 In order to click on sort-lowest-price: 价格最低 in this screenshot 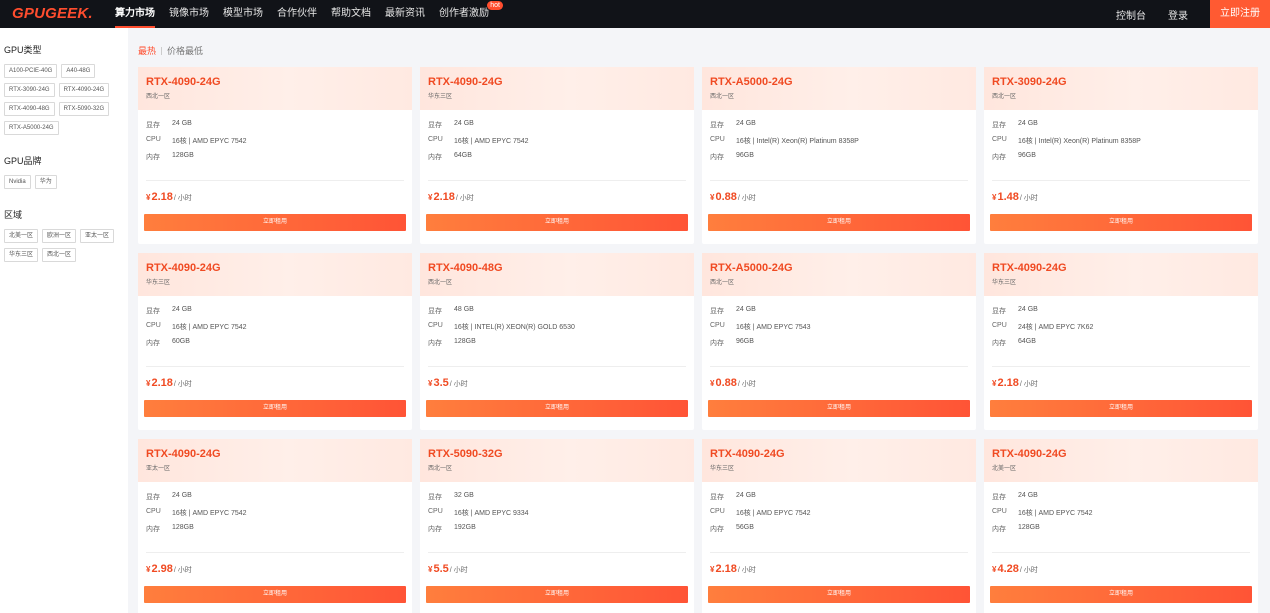, I will do `click(185, 50)`.